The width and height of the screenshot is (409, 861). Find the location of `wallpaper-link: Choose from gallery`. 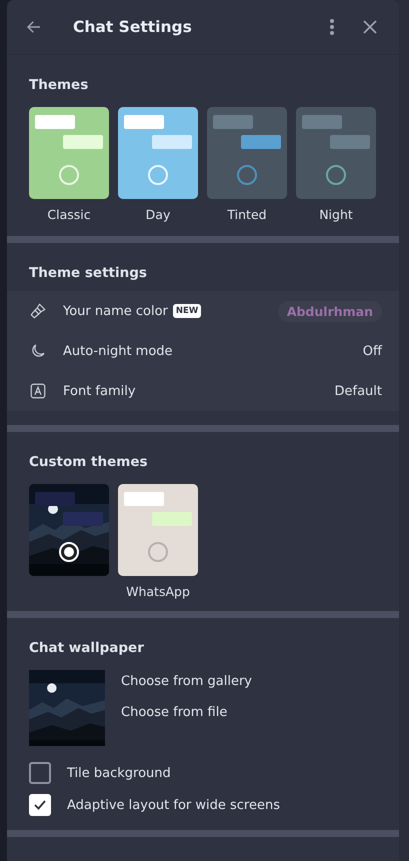

wallpaper-link: Choose from gallery is located at coordinates (186, 681).